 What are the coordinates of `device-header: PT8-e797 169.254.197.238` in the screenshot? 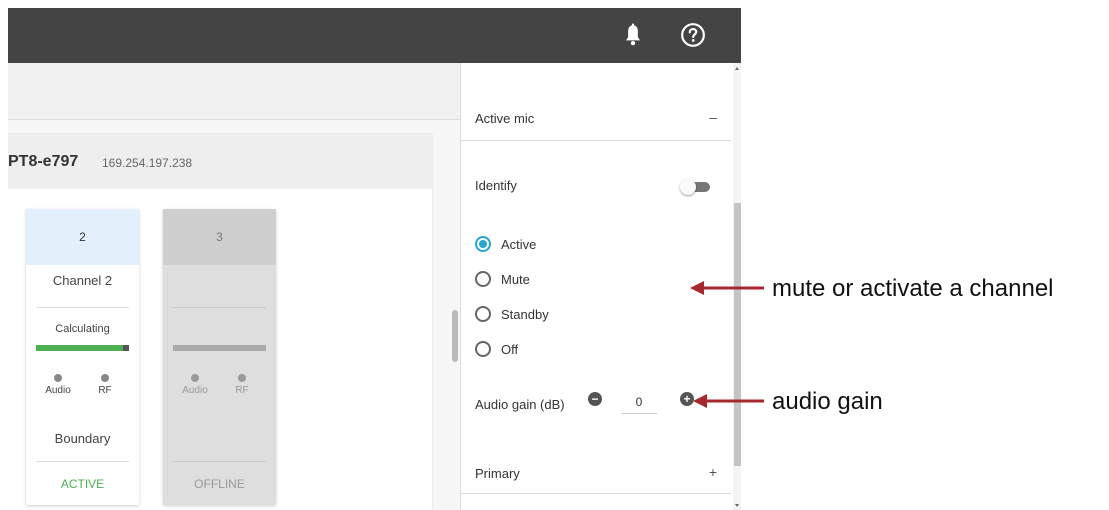 It's located at (220, 161).